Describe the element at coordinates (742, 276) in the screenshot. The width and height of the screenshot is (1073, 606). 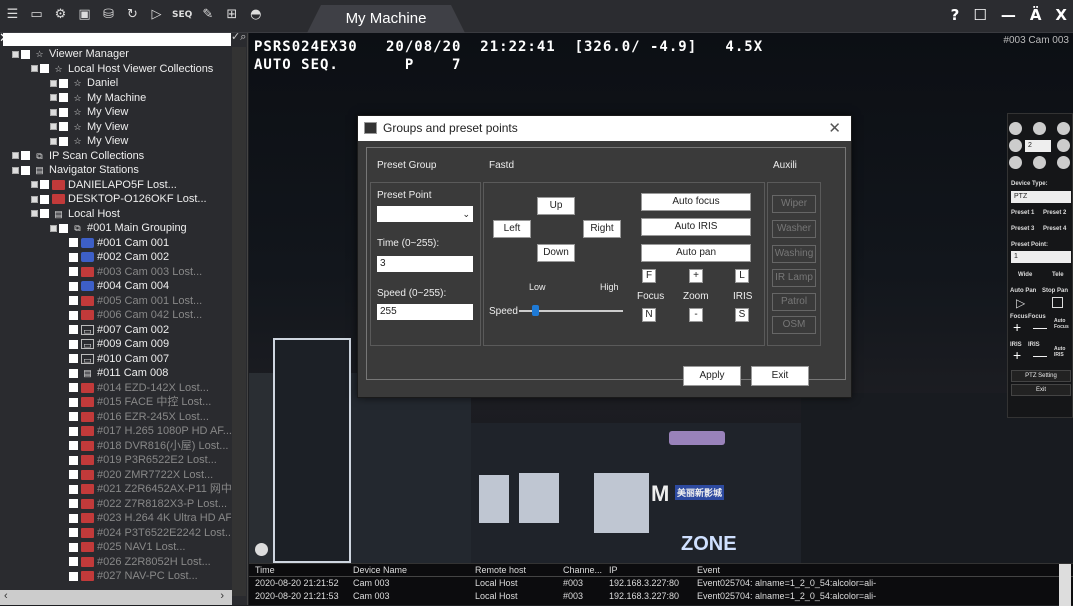
I see `iris-large-button: L` at that location.